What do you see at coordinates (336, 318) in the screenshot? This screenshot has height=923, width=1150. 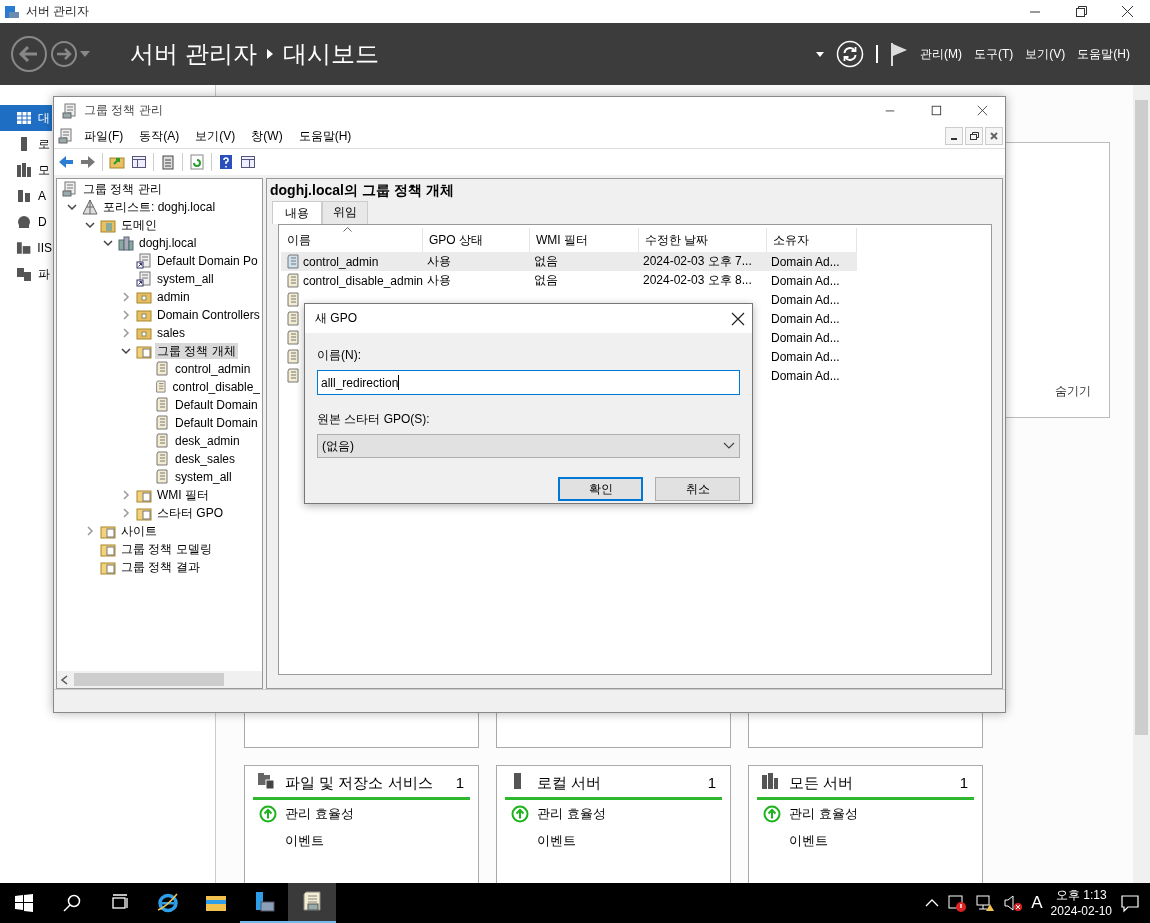 I see `dialog-title: 새 GPO` at bounding box center [336, 318].